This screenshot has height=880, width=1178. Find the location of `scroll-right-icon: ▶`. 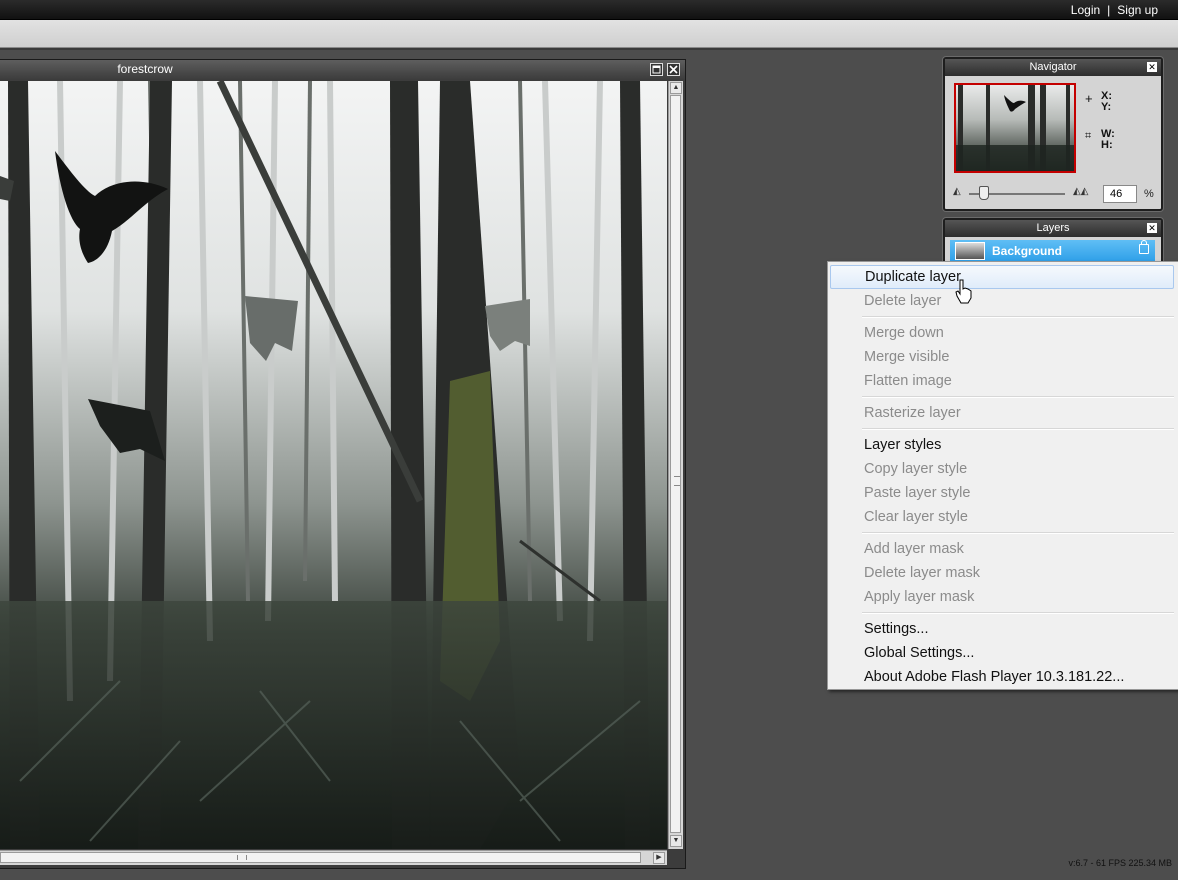

scroll-right-icon: ▶ is located at coordinates (659, 858).